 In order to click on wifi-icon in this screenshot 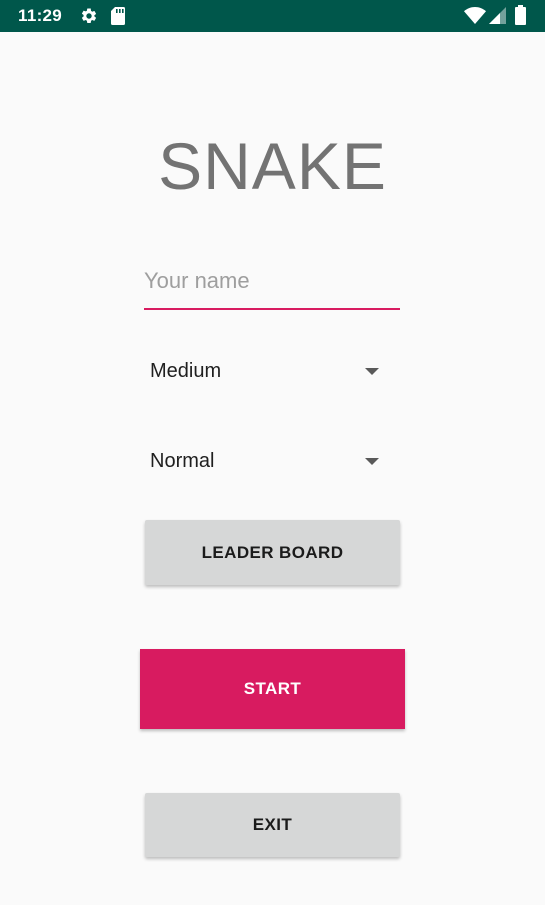, I will do `click(475, 15)`.